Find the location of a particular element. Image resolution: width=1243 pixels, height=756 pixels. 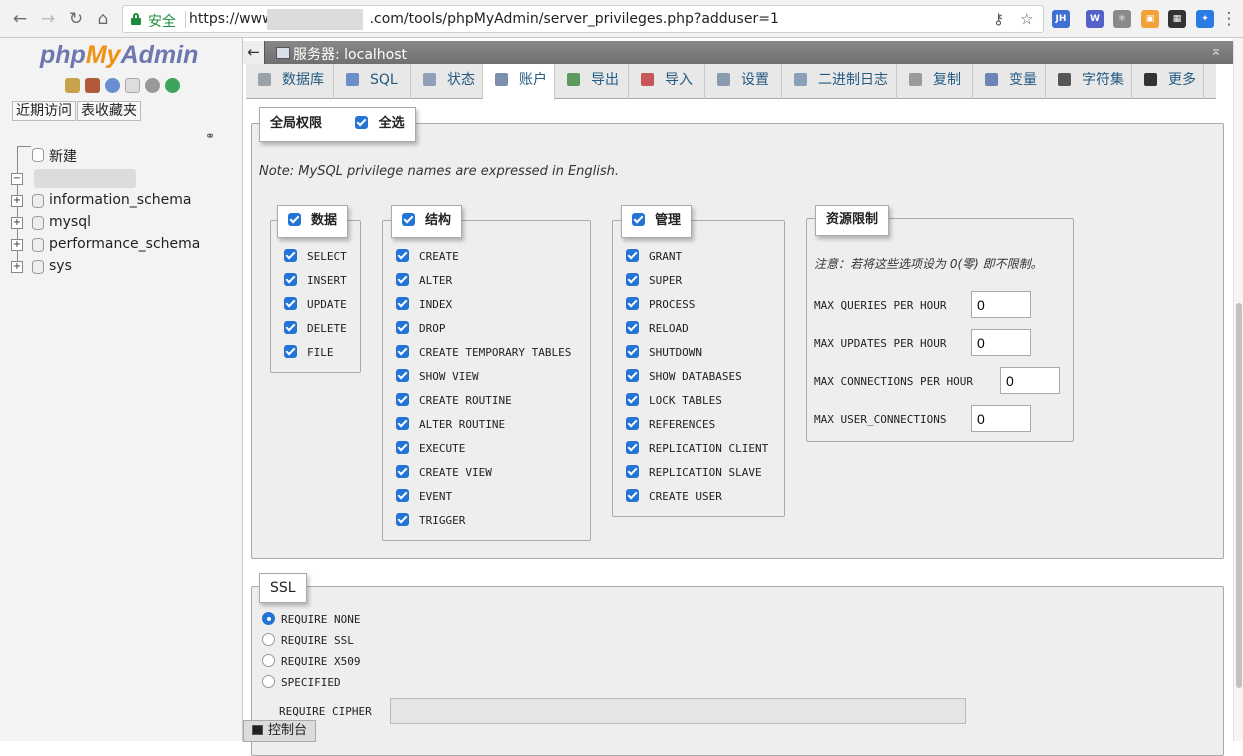

reload-icon: ↻ is located at coordinates (76, 19).